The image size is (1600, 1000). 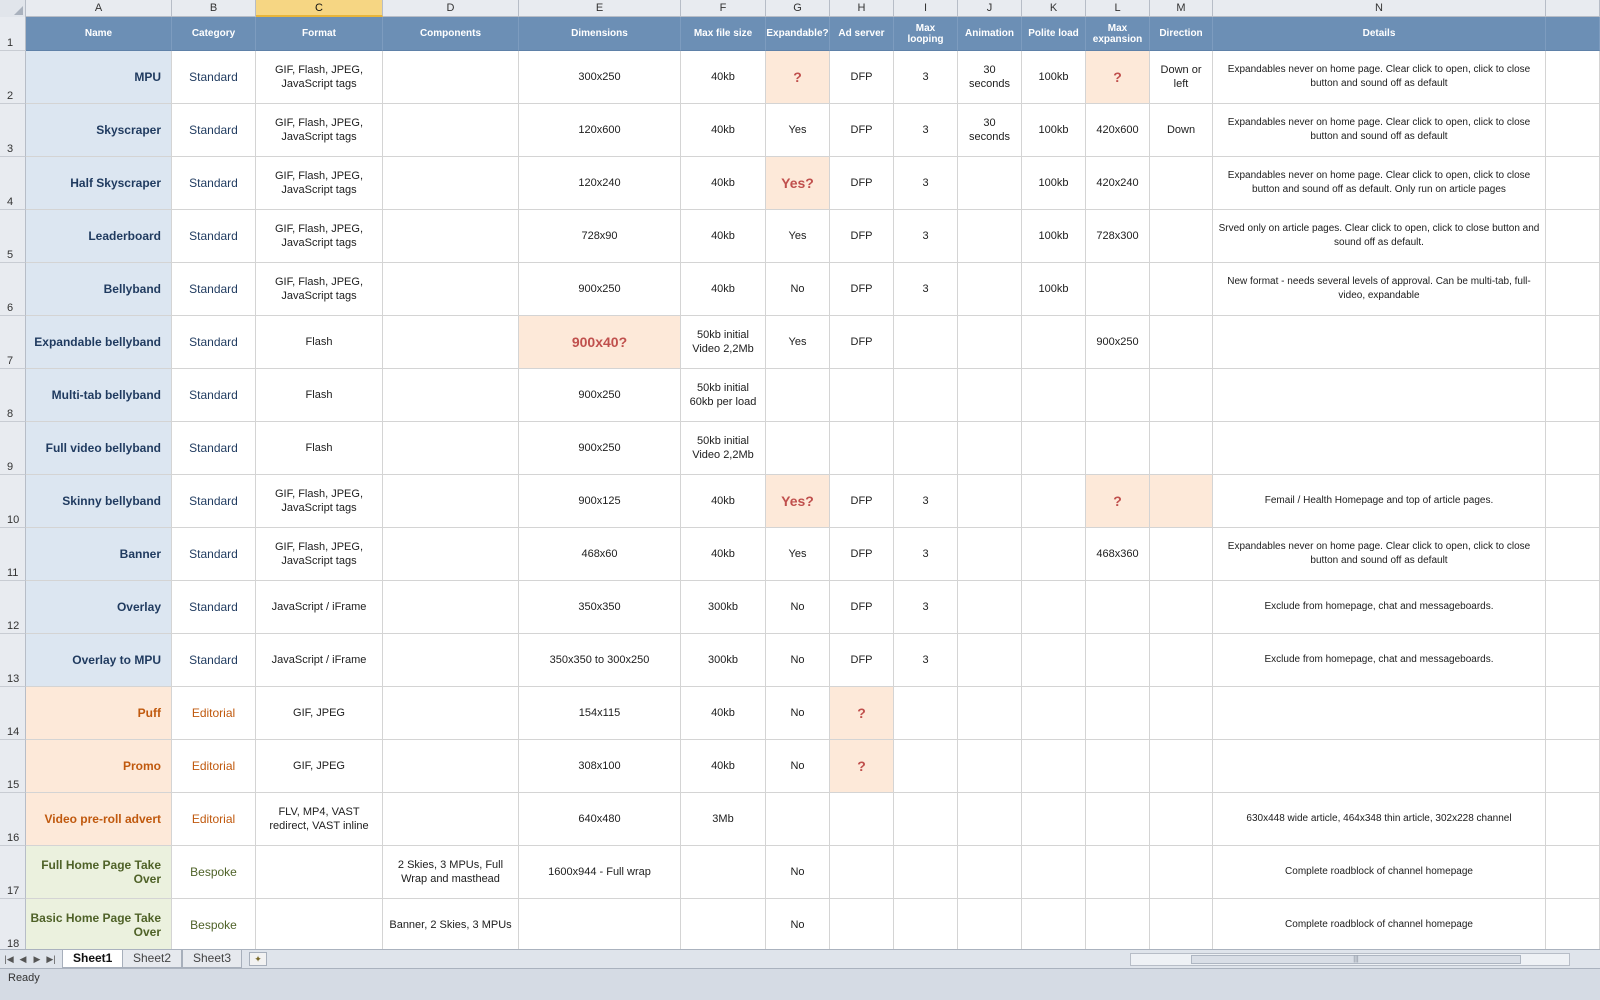 What do you see at coordinates (51, 959) in the screenshot?
I see `last-sheet-icon: ▶|` at bounding box center [51, 959].